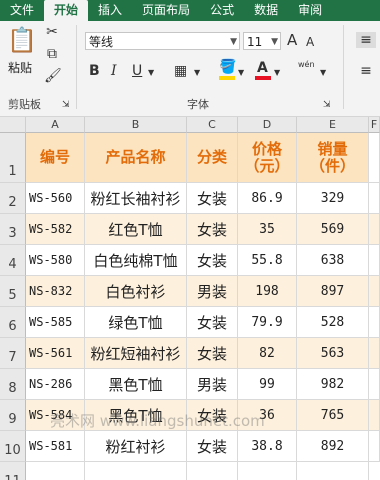 The width and height of the screenshot is (380, 480). What do you see at coordinates (13, 291) in the screenshot?
I see `row-header-5: 5` at bounding box center [13, 291].